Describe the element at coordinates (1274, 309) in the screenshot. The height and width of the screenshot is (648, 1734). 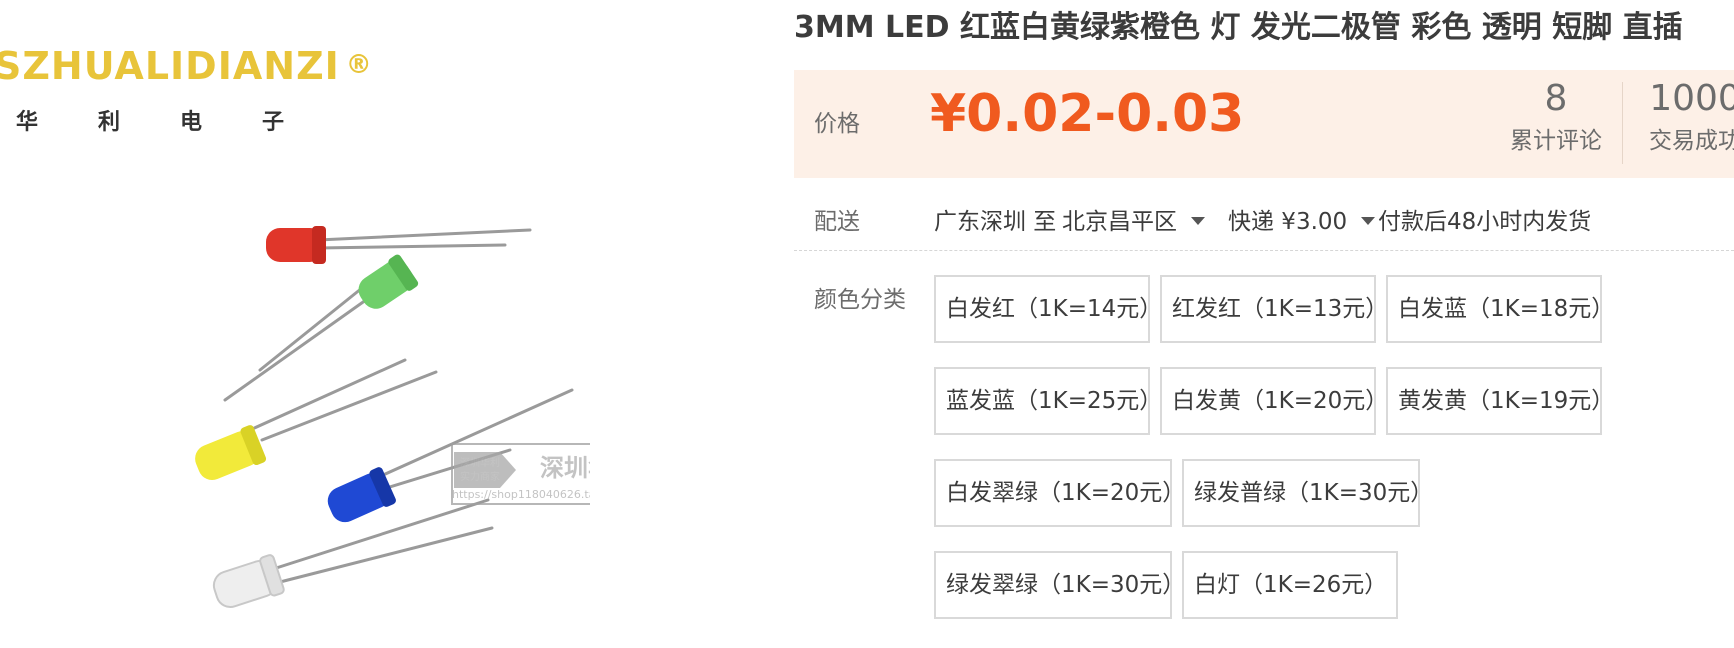
I see `sku-option: 红发红（1K=13元）` at that location.